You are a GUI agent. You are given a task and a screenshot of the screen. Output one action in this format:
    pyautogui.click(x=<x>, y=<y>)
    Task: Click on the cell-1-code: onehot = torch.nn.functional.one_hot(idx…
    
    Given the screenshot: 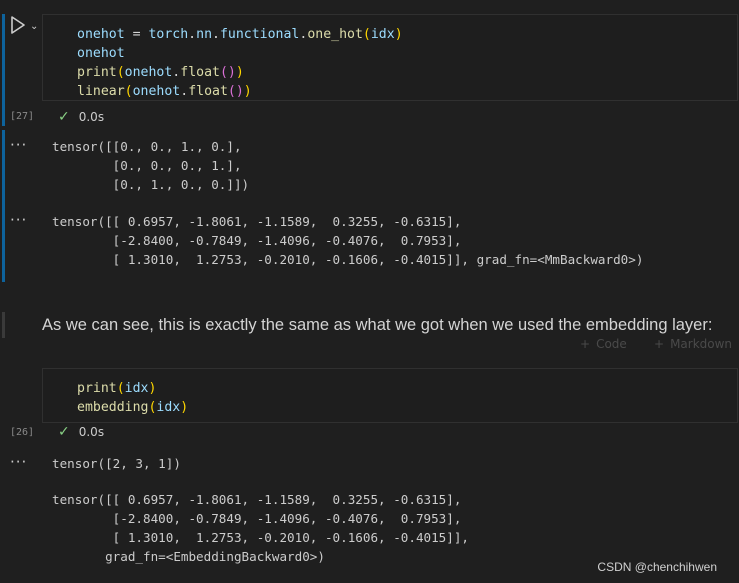 What is the action you would take?
    pyautogui.click(x=240, y=63)
    